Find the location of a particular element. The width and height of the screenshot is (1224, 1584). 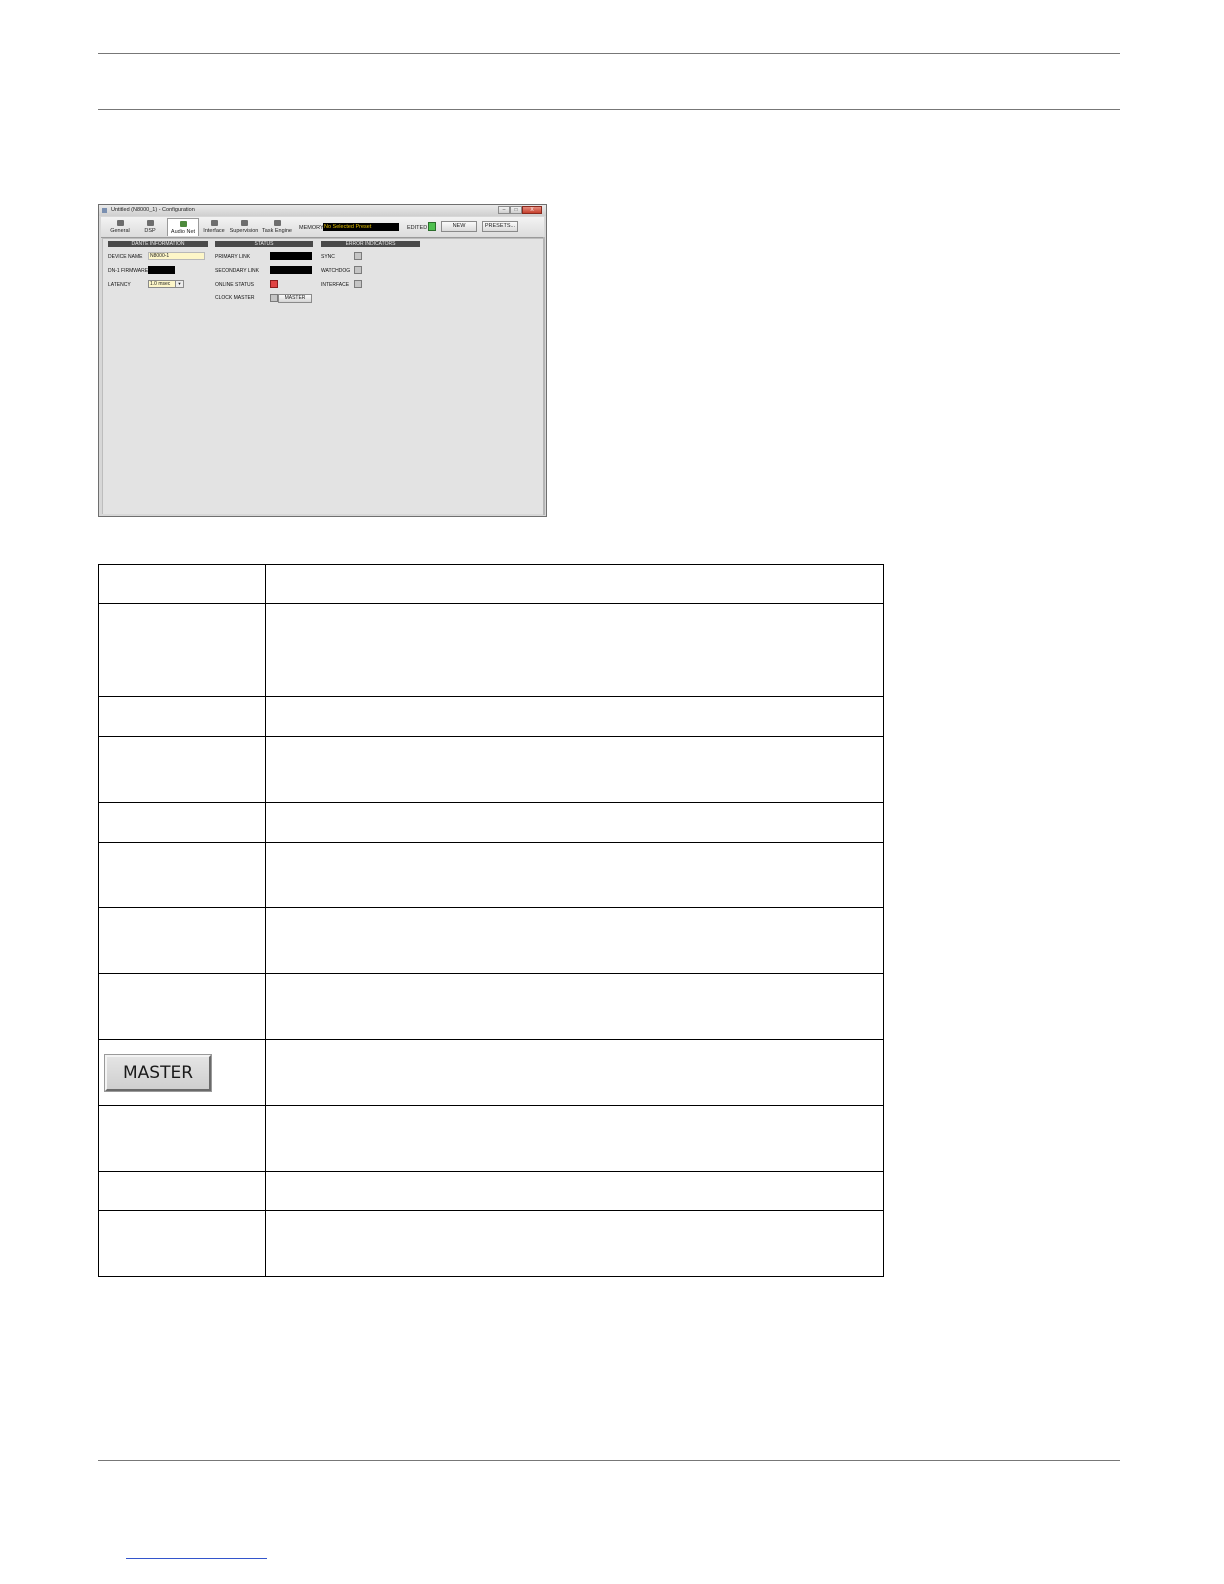

window-titlebar: Untitled (N8000_1) - Configuration – □ X is located at coordinates (322, 210).